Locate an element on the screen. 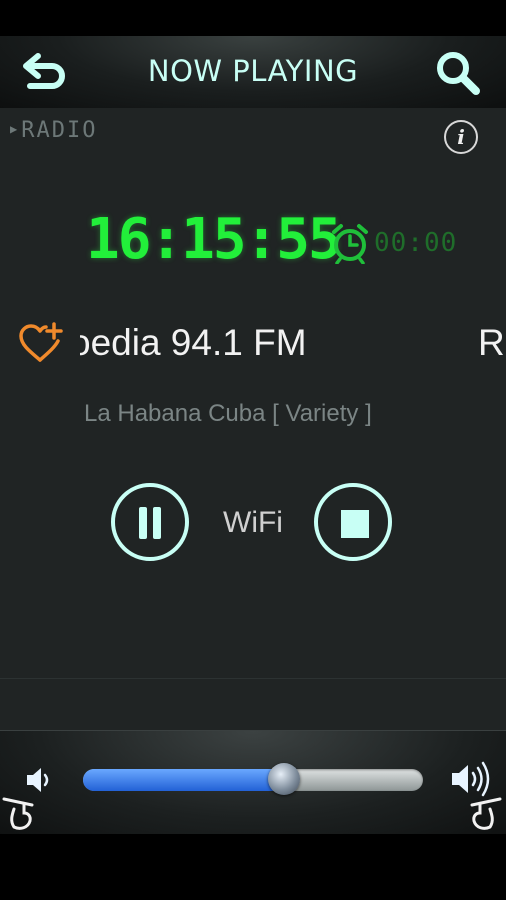 The width and height of the screenshot is (506, 900). station-name-next: R is located at coordinates (491, 342).